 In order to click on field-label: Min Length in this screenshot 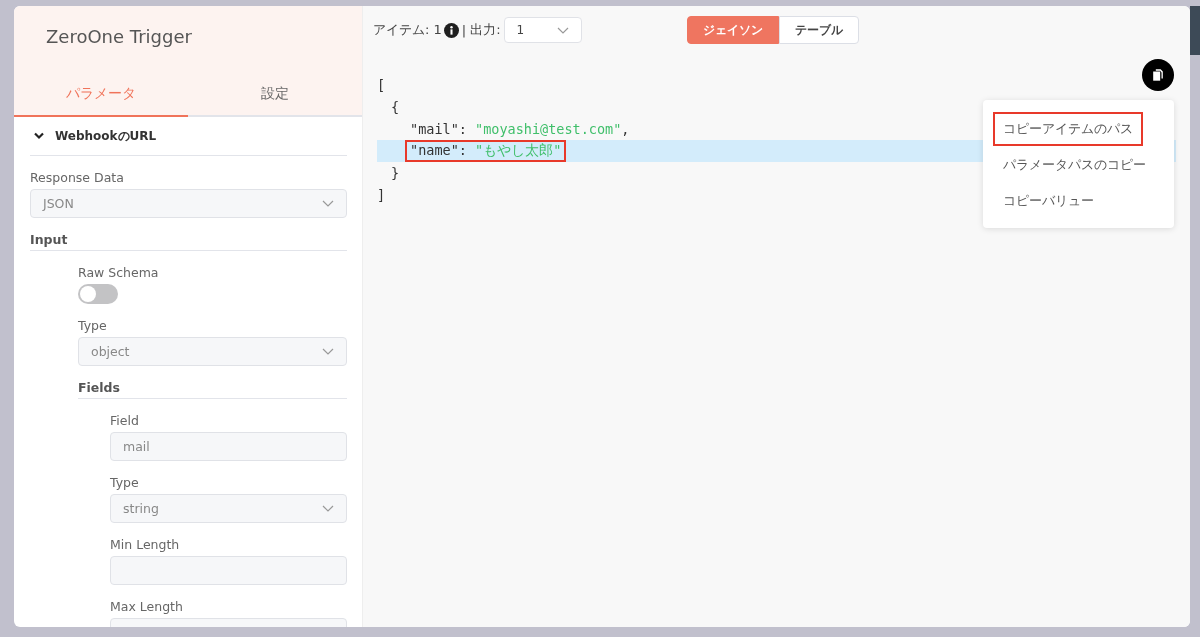, I will do `click(145, 544)`.